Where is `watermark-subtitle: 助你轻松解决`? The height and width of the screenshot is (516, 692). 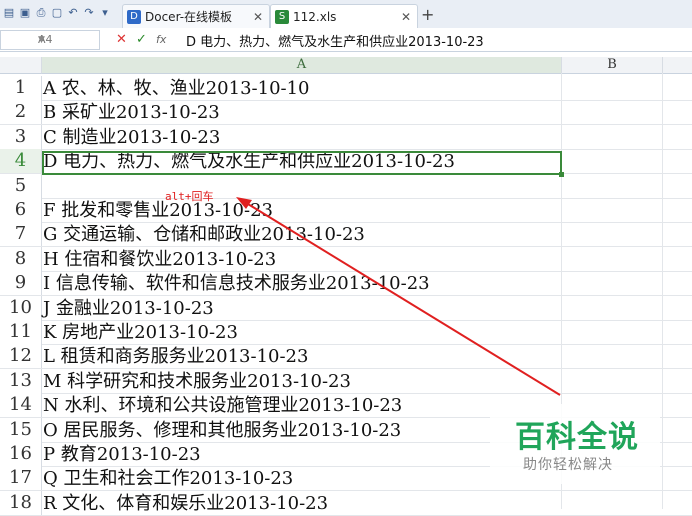
watermark-subtitle: 助你轻松解决 is located at coordinates (568, 465).